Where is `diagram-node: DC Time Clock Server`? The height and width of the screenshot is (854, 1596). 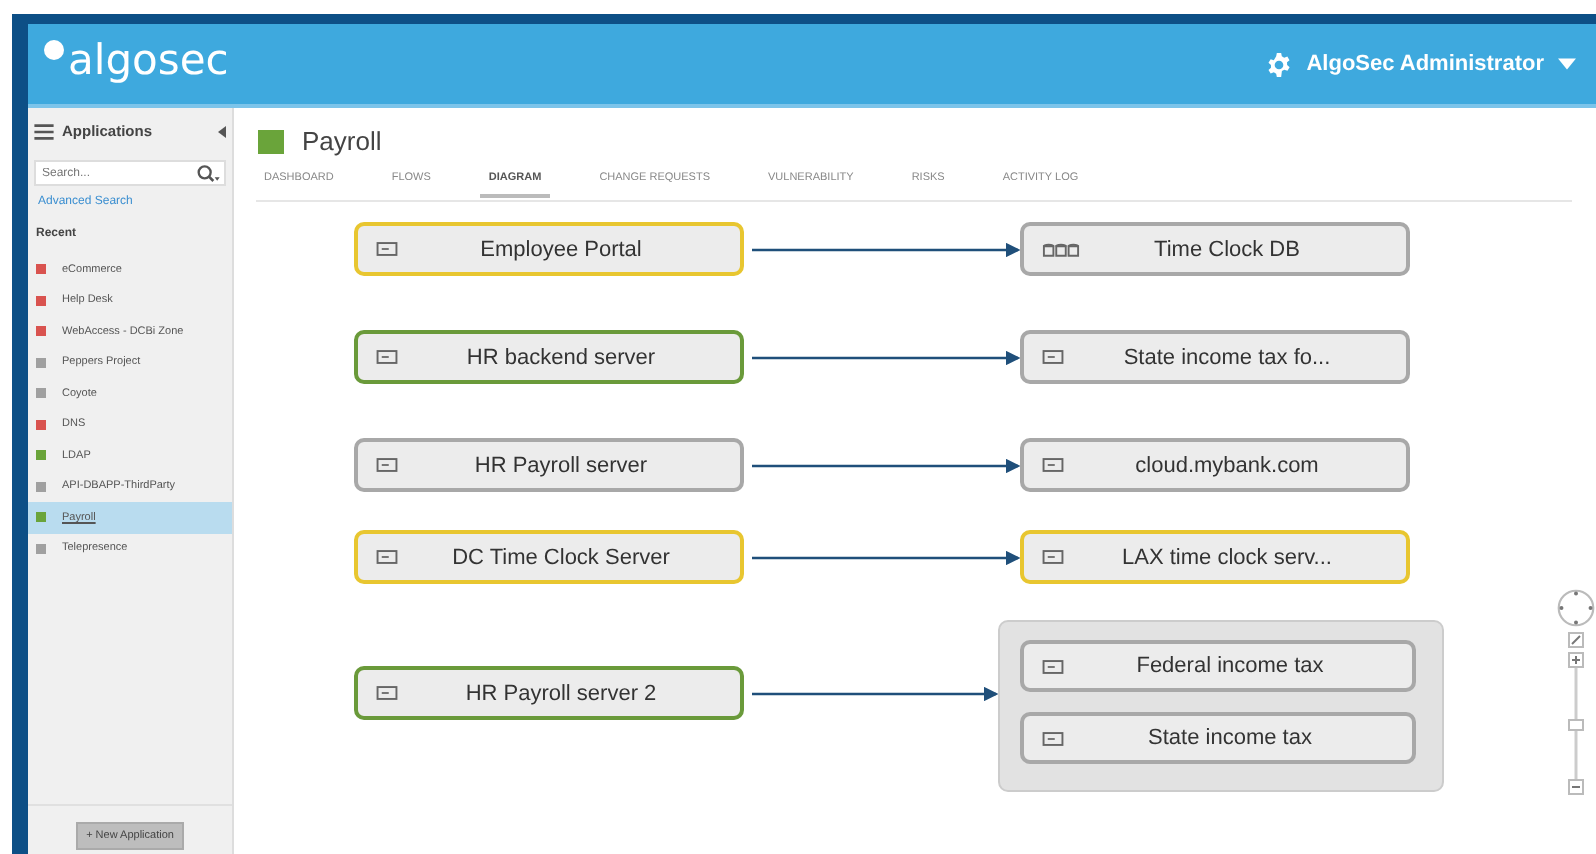
diagram-node: DC Time Clock Server is located at coordinates (549, 557).